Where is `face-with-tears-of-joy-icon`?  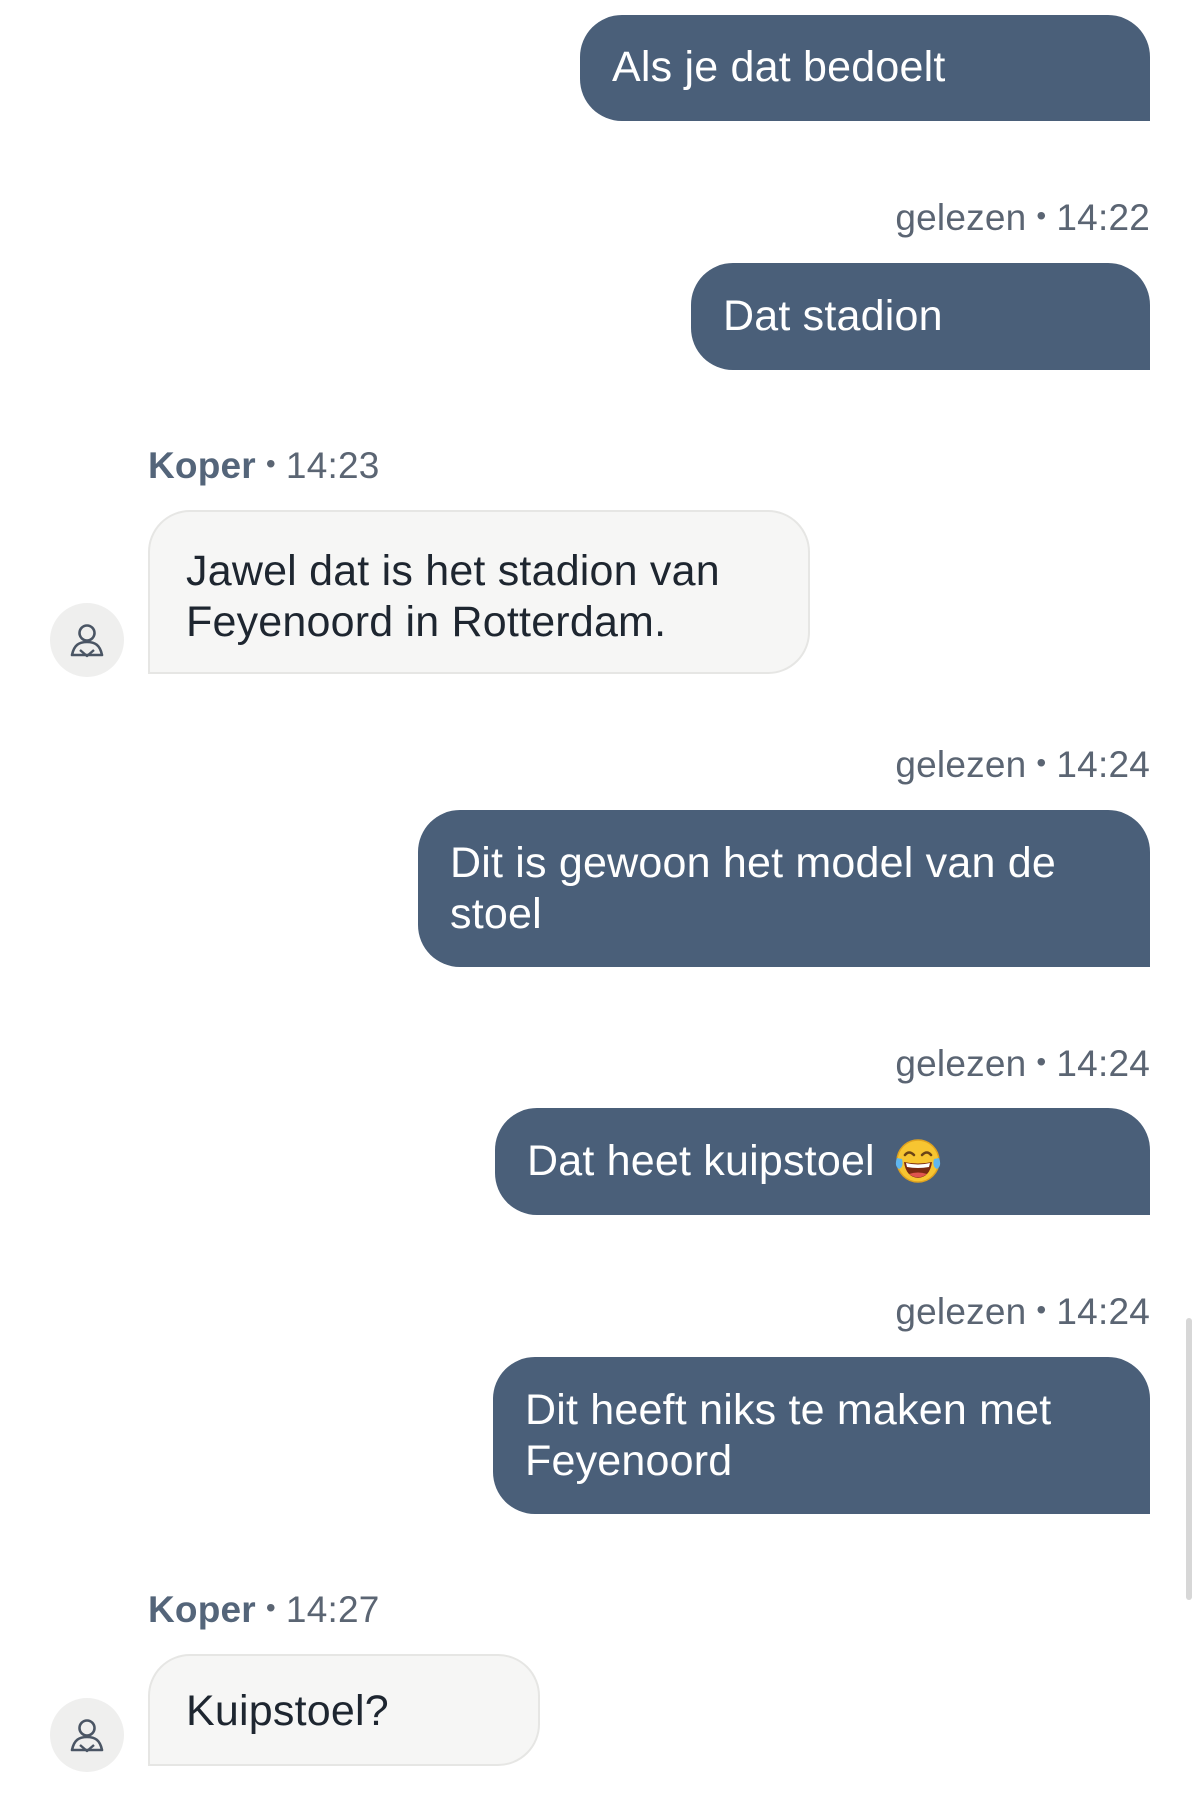 face-with-tears-of-joy-icon is located at coordinates (918, 1160).